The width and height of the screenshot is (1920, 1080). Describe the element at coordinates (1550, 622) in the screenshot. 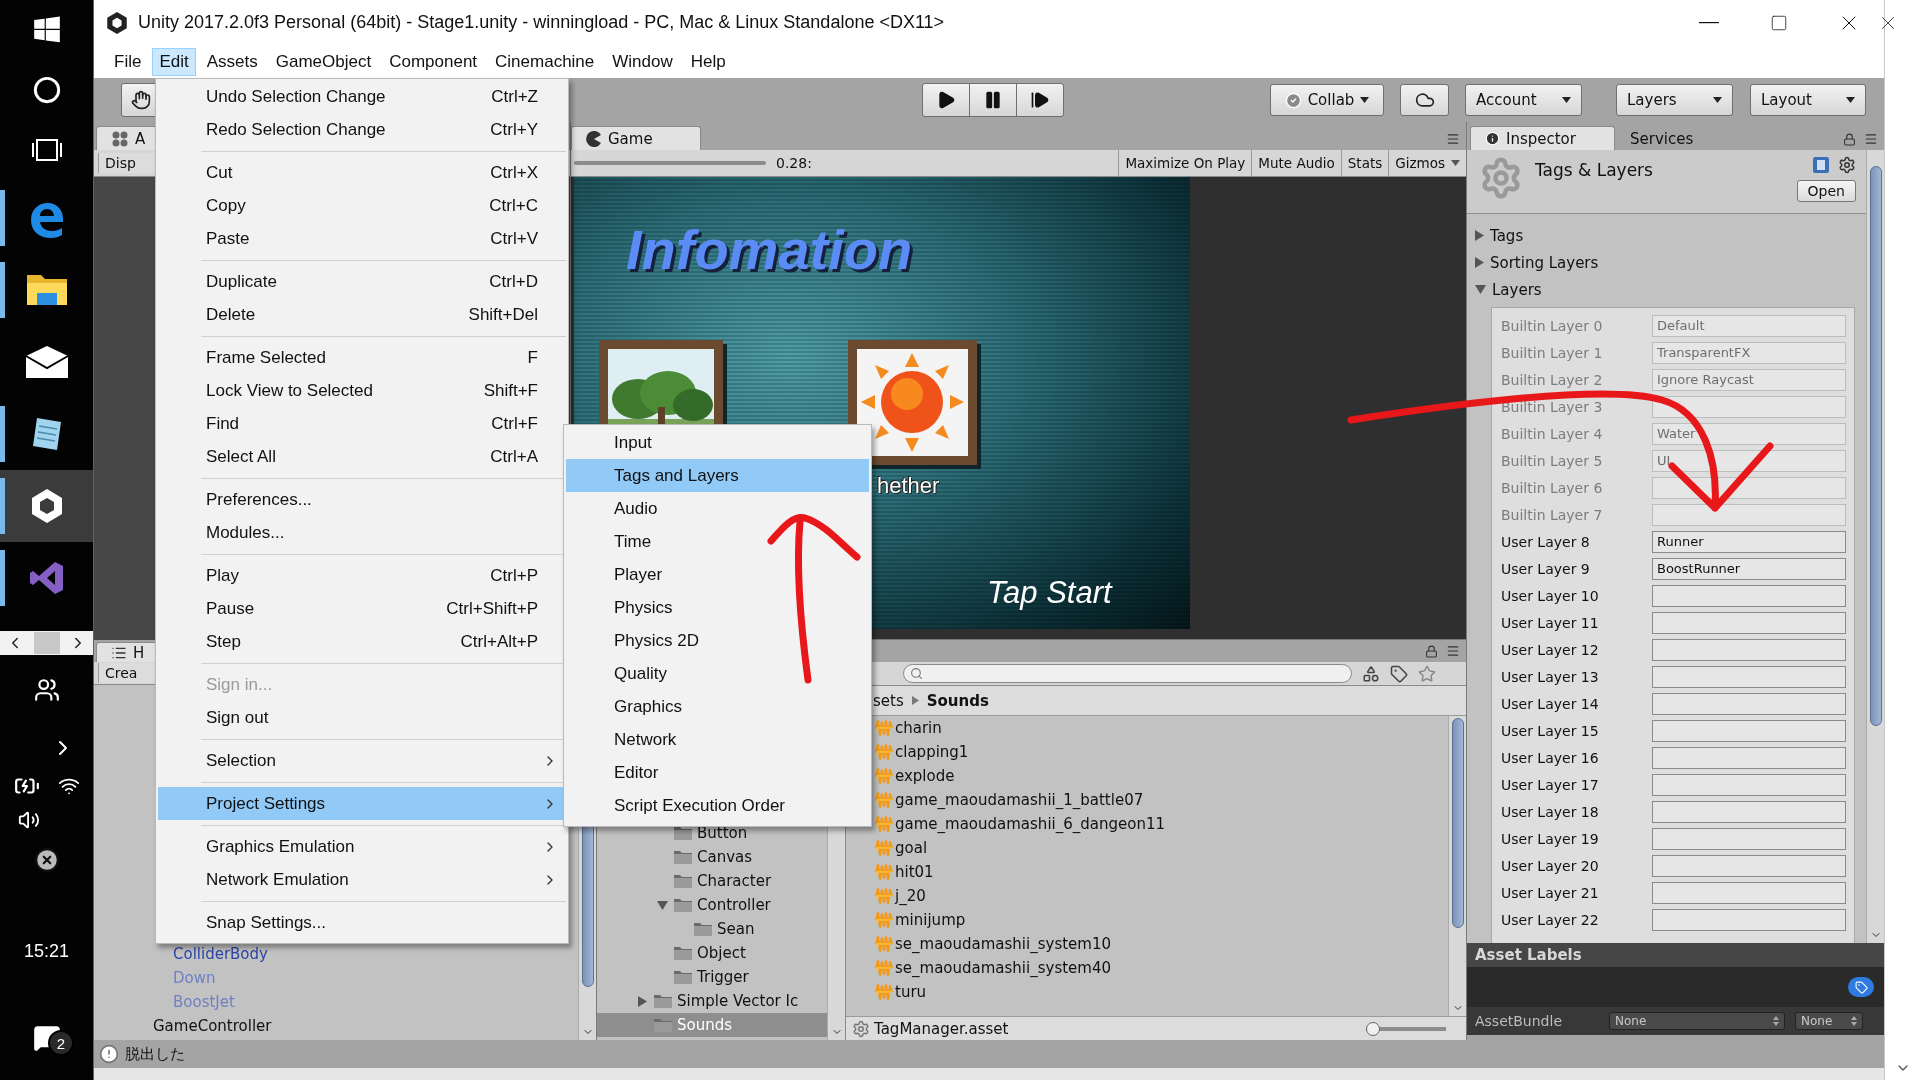

I see `layer-label: User Layer 11` at that location.